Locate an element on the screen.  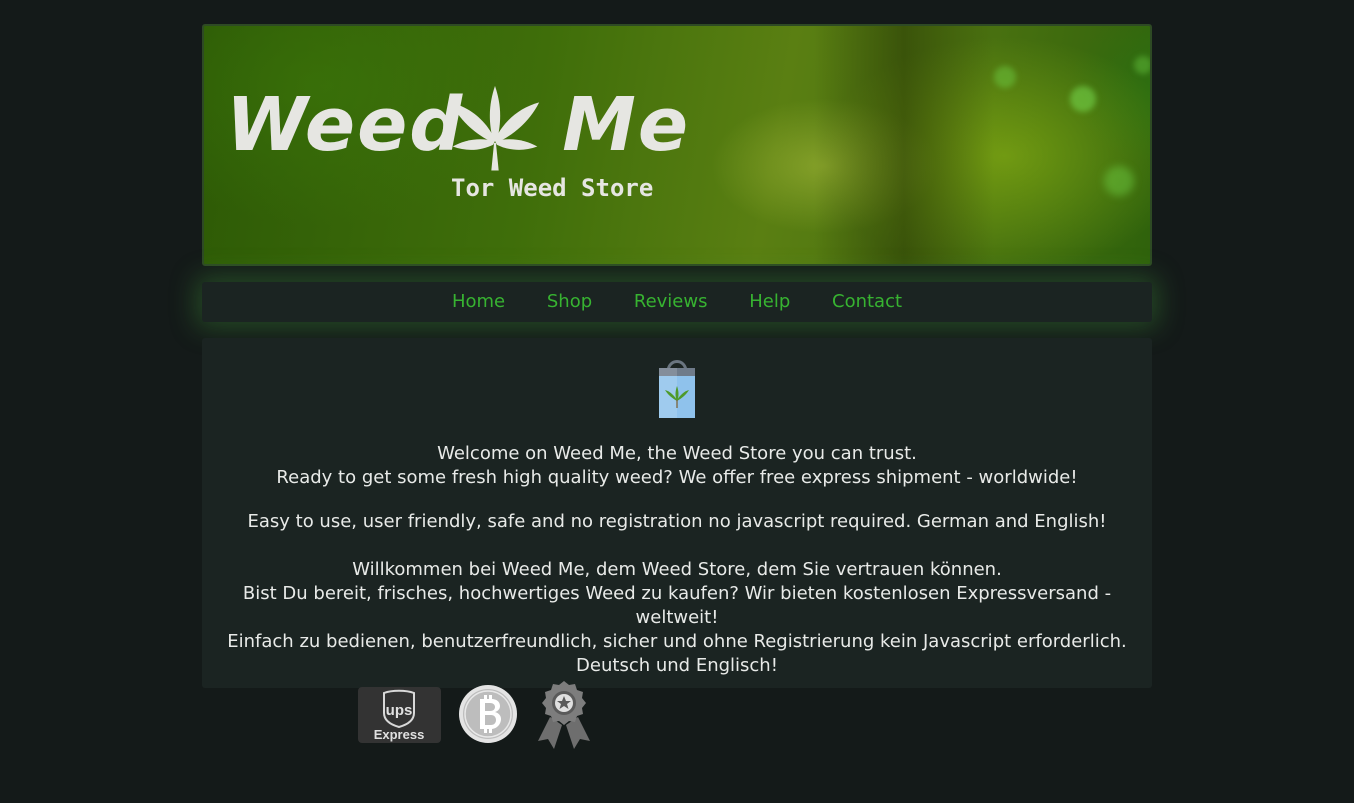
cannabis-leaf-icon is located at coordinates (495, 128).